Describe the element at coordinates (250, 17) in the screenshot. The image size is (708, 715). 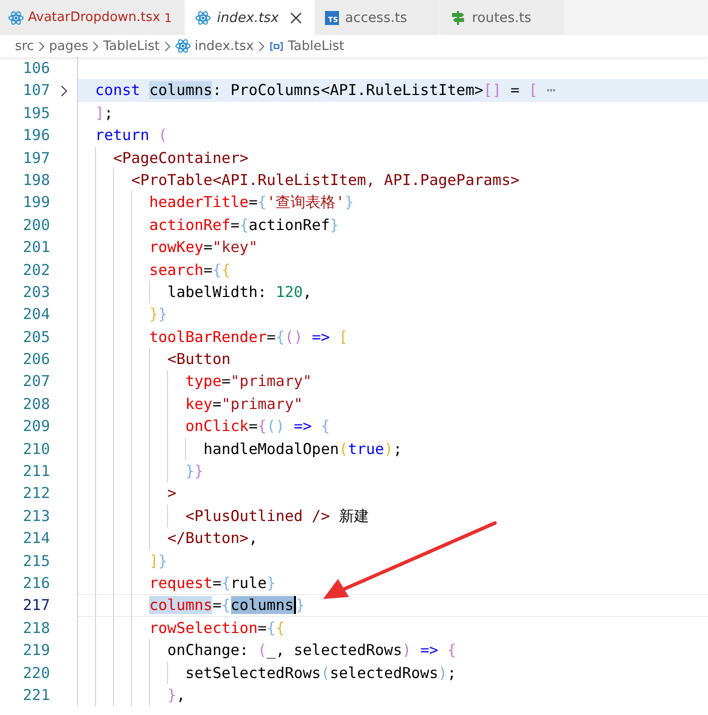
I see `editor-tab: index.tsx` at that location.